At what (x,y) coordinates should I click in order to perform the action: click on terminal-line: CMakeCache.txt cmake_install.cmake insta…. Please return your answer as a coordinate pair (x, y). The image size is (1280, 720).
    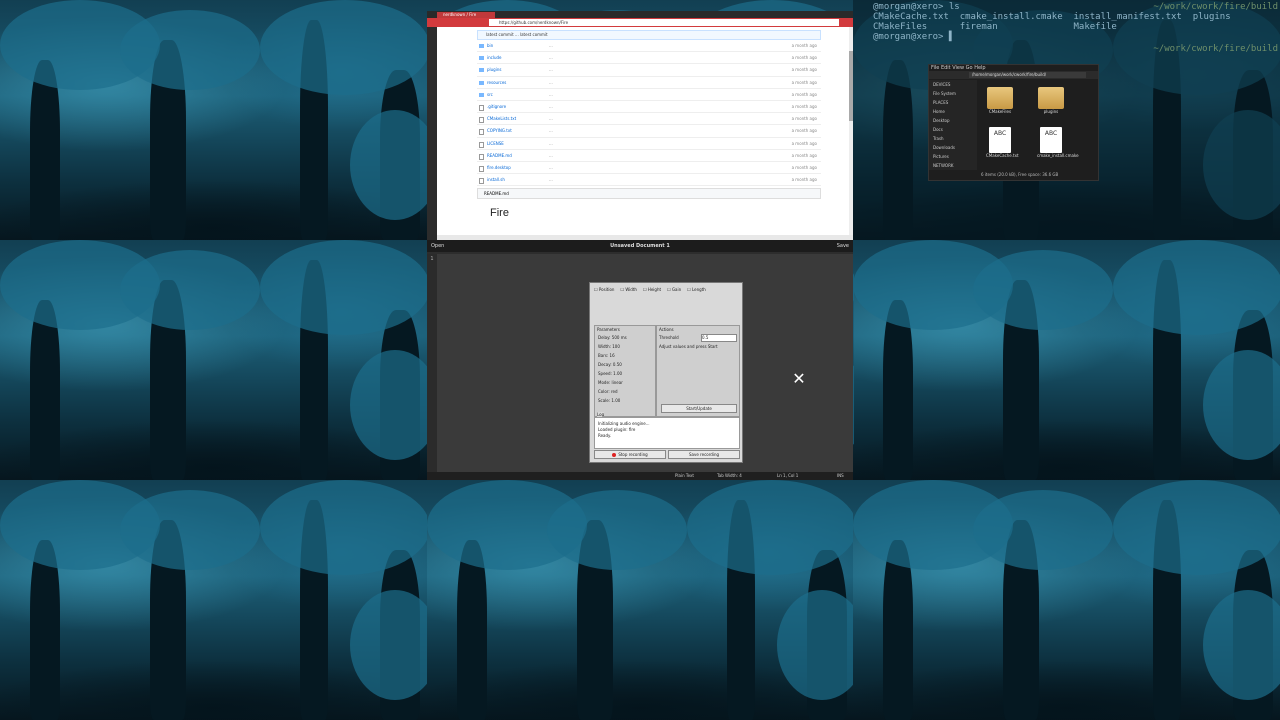
    Looking at the image, I should click on (1052, 17).